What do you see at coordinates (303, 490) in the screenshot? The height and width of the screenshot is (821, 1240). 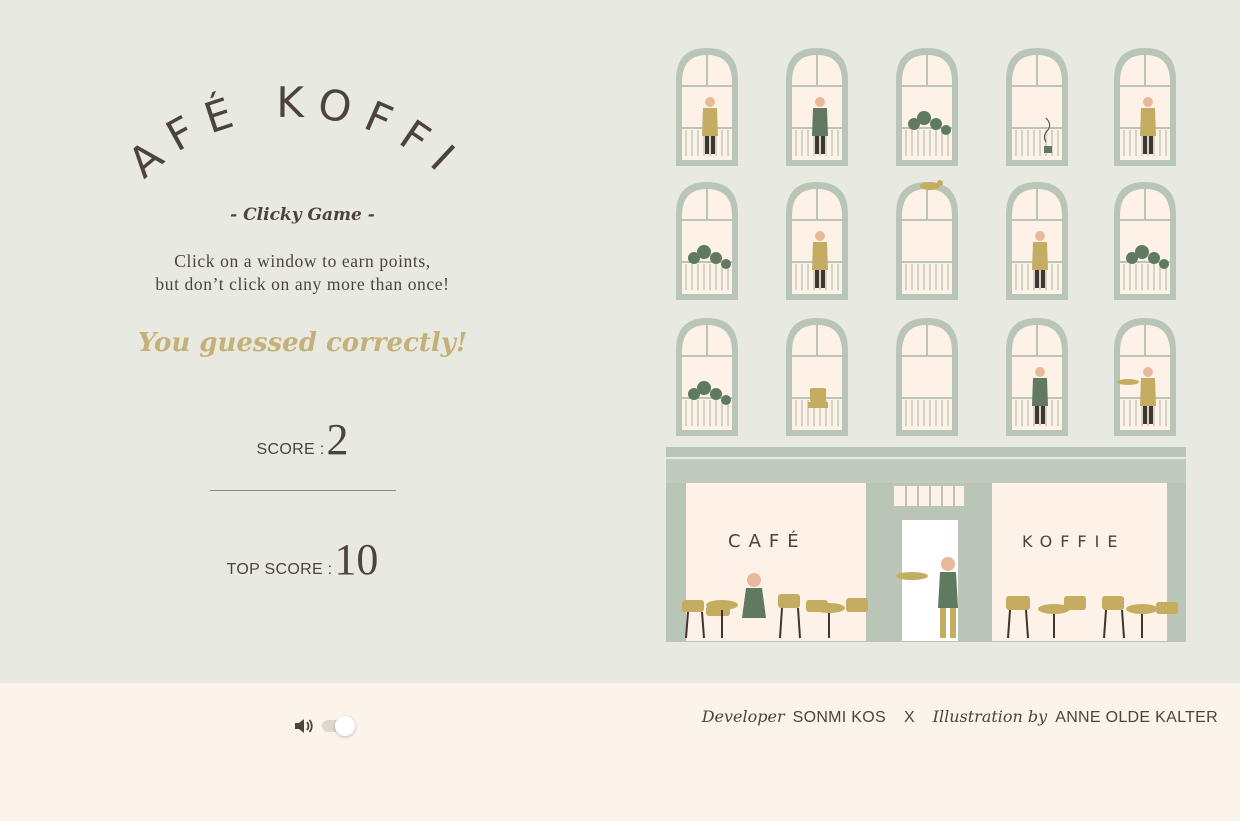 I see `score-divider` at bounding box center [303, 490].